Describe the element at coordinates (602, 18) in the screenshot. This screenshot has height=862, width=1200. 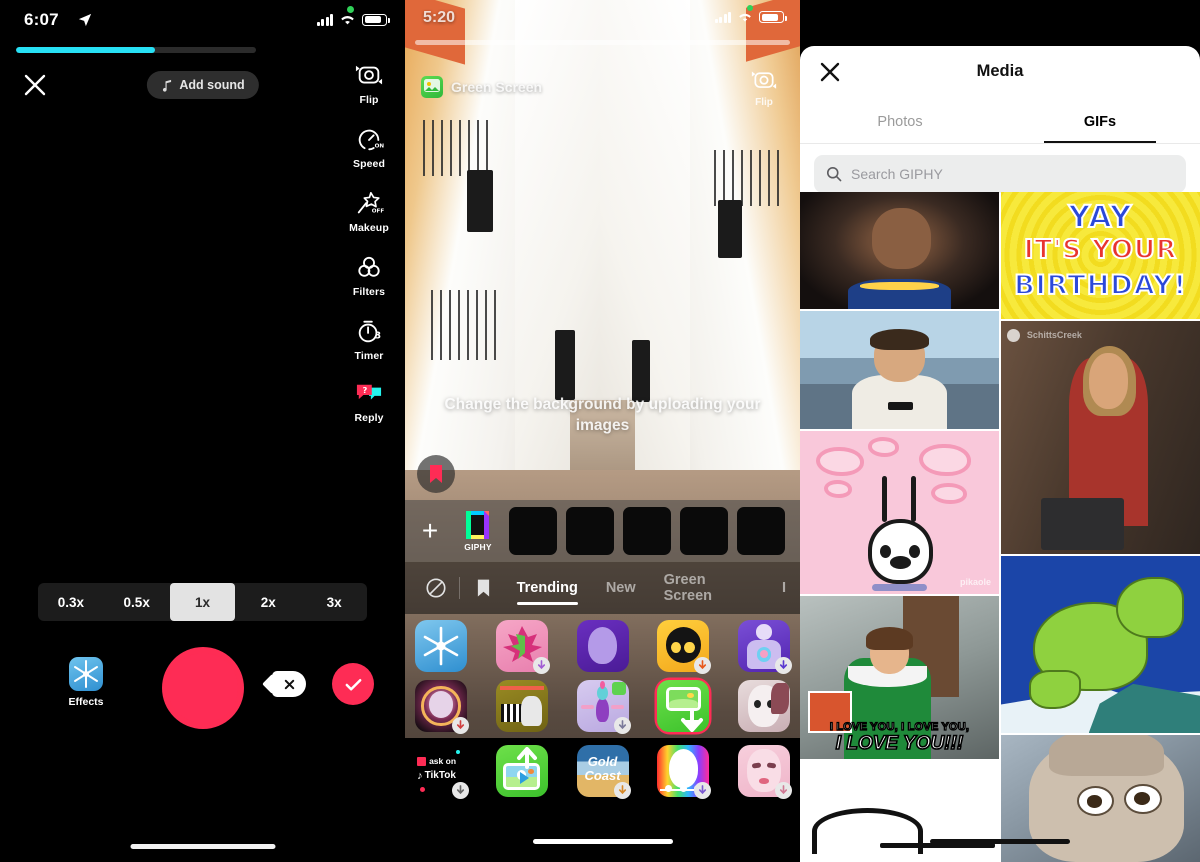
I see `status-bar: 5:20` at that location.